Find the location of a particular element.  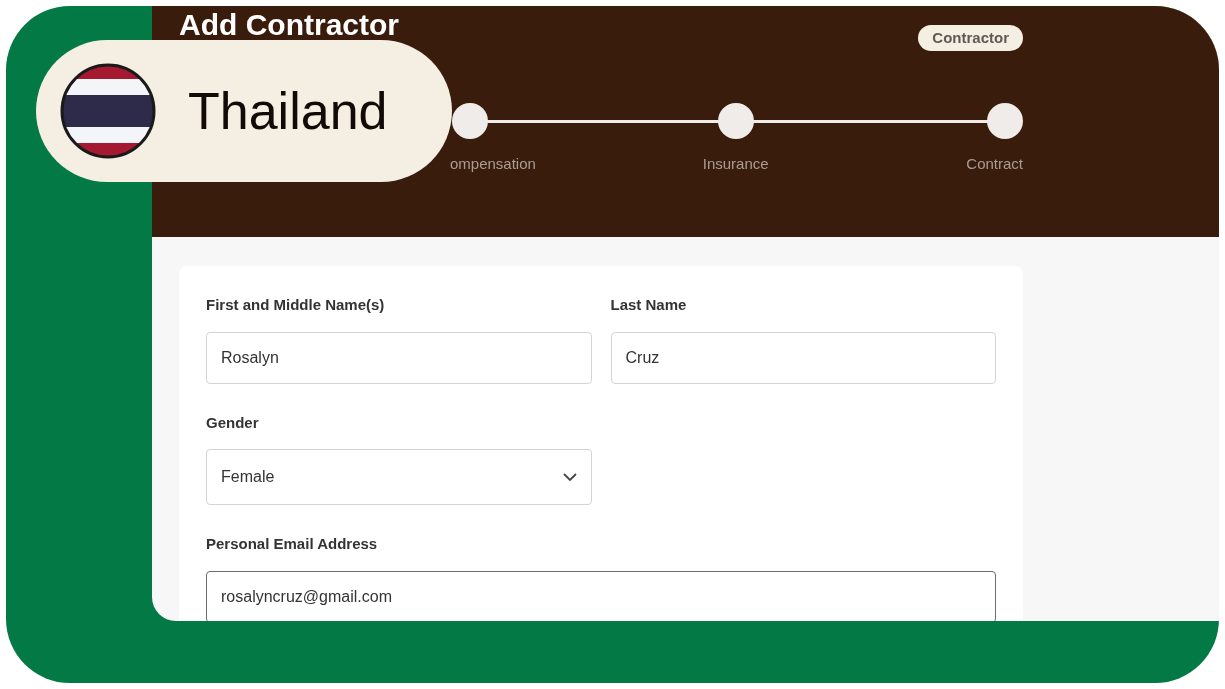

step-label: ompensation is located at coordinates (493, 164).